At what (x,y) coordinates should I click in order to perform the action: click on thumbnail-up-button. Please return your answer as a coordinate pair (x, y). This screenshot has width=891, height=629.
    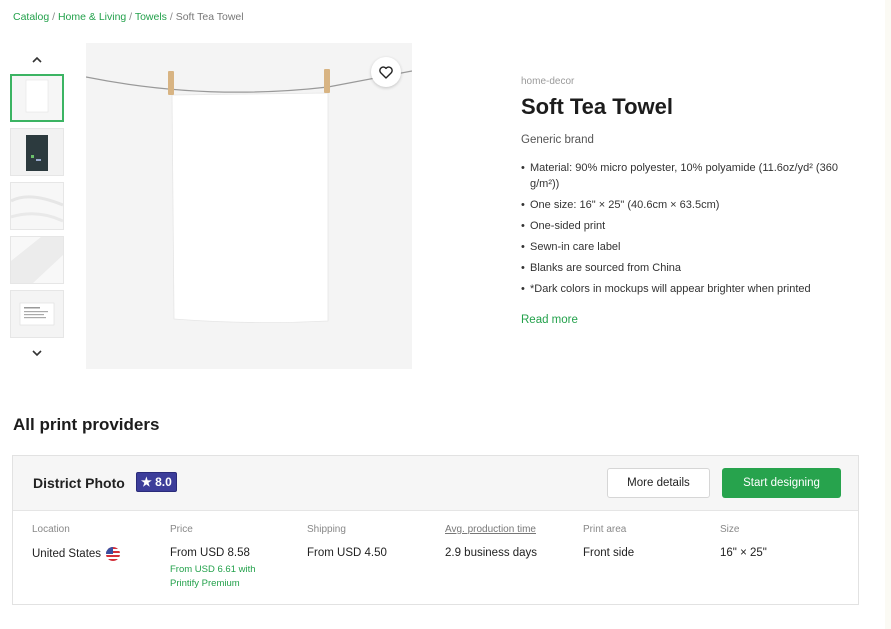
    Looking at the image, I should click on (37, 59).